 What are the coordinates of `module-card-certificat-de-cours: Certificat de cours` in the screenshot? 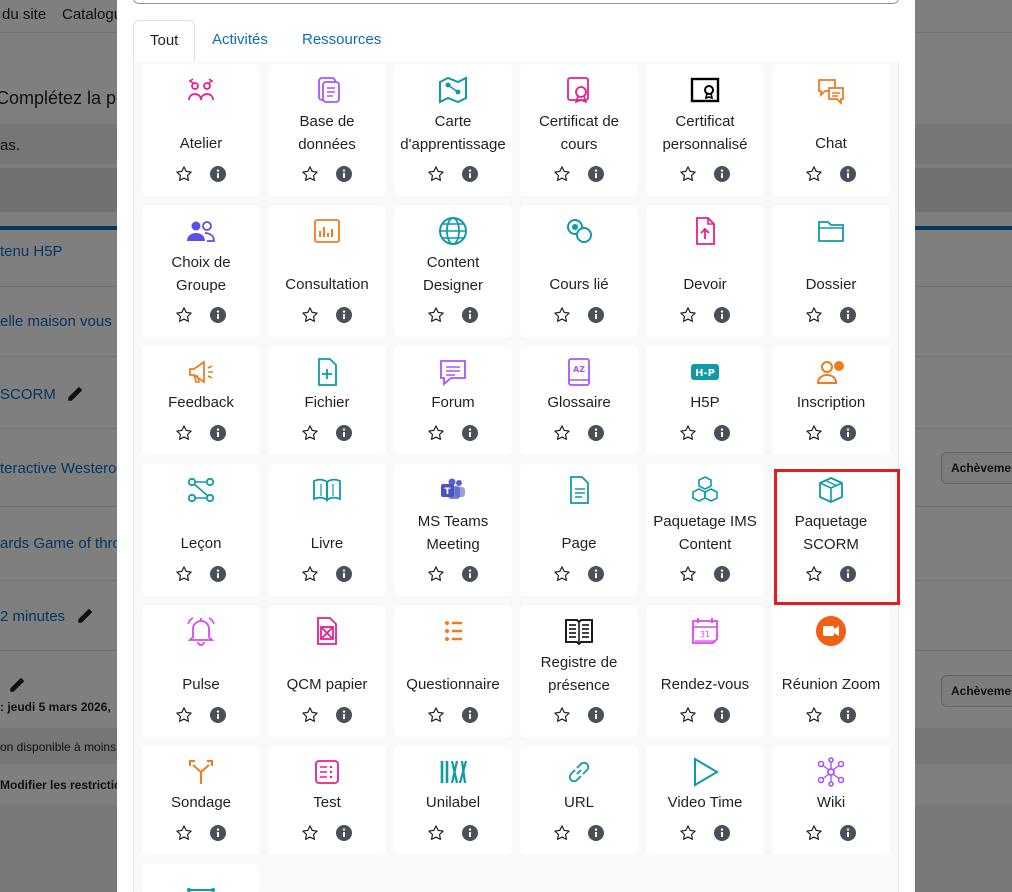 It's located at (579, 130).